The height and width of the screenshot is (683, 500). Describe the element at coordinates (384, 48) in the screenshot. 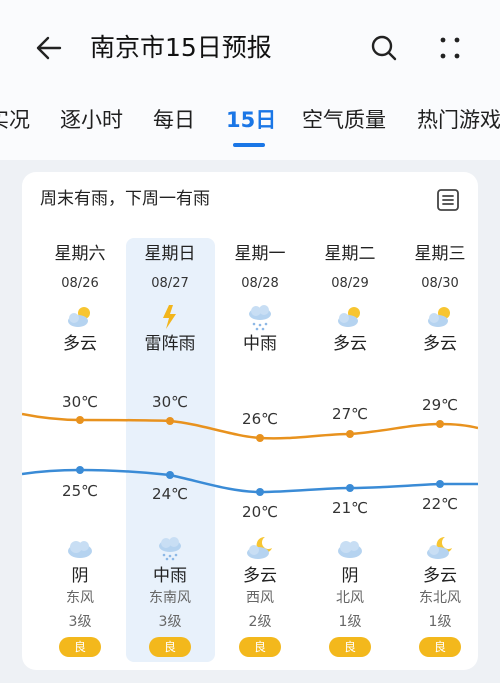

I see `search-icon` at that location.